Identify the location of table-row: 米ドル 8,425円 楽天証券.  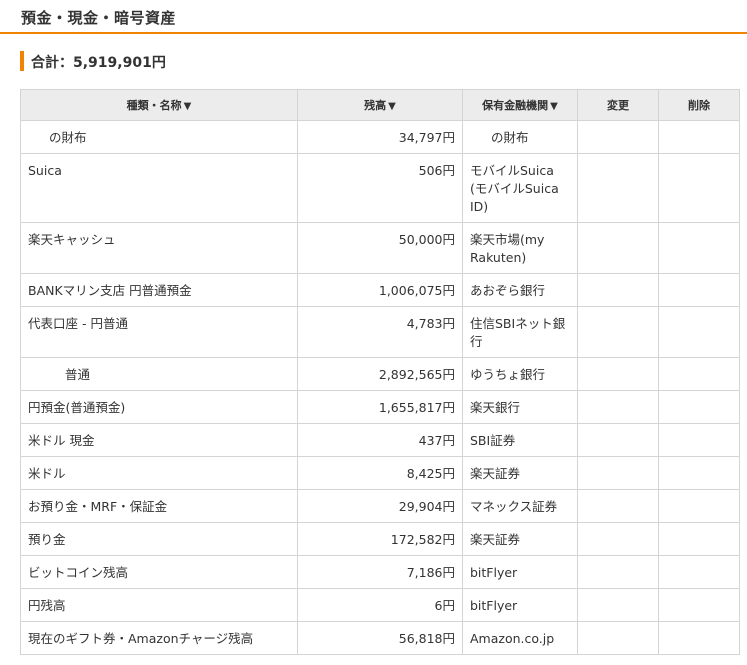
(380, 473).